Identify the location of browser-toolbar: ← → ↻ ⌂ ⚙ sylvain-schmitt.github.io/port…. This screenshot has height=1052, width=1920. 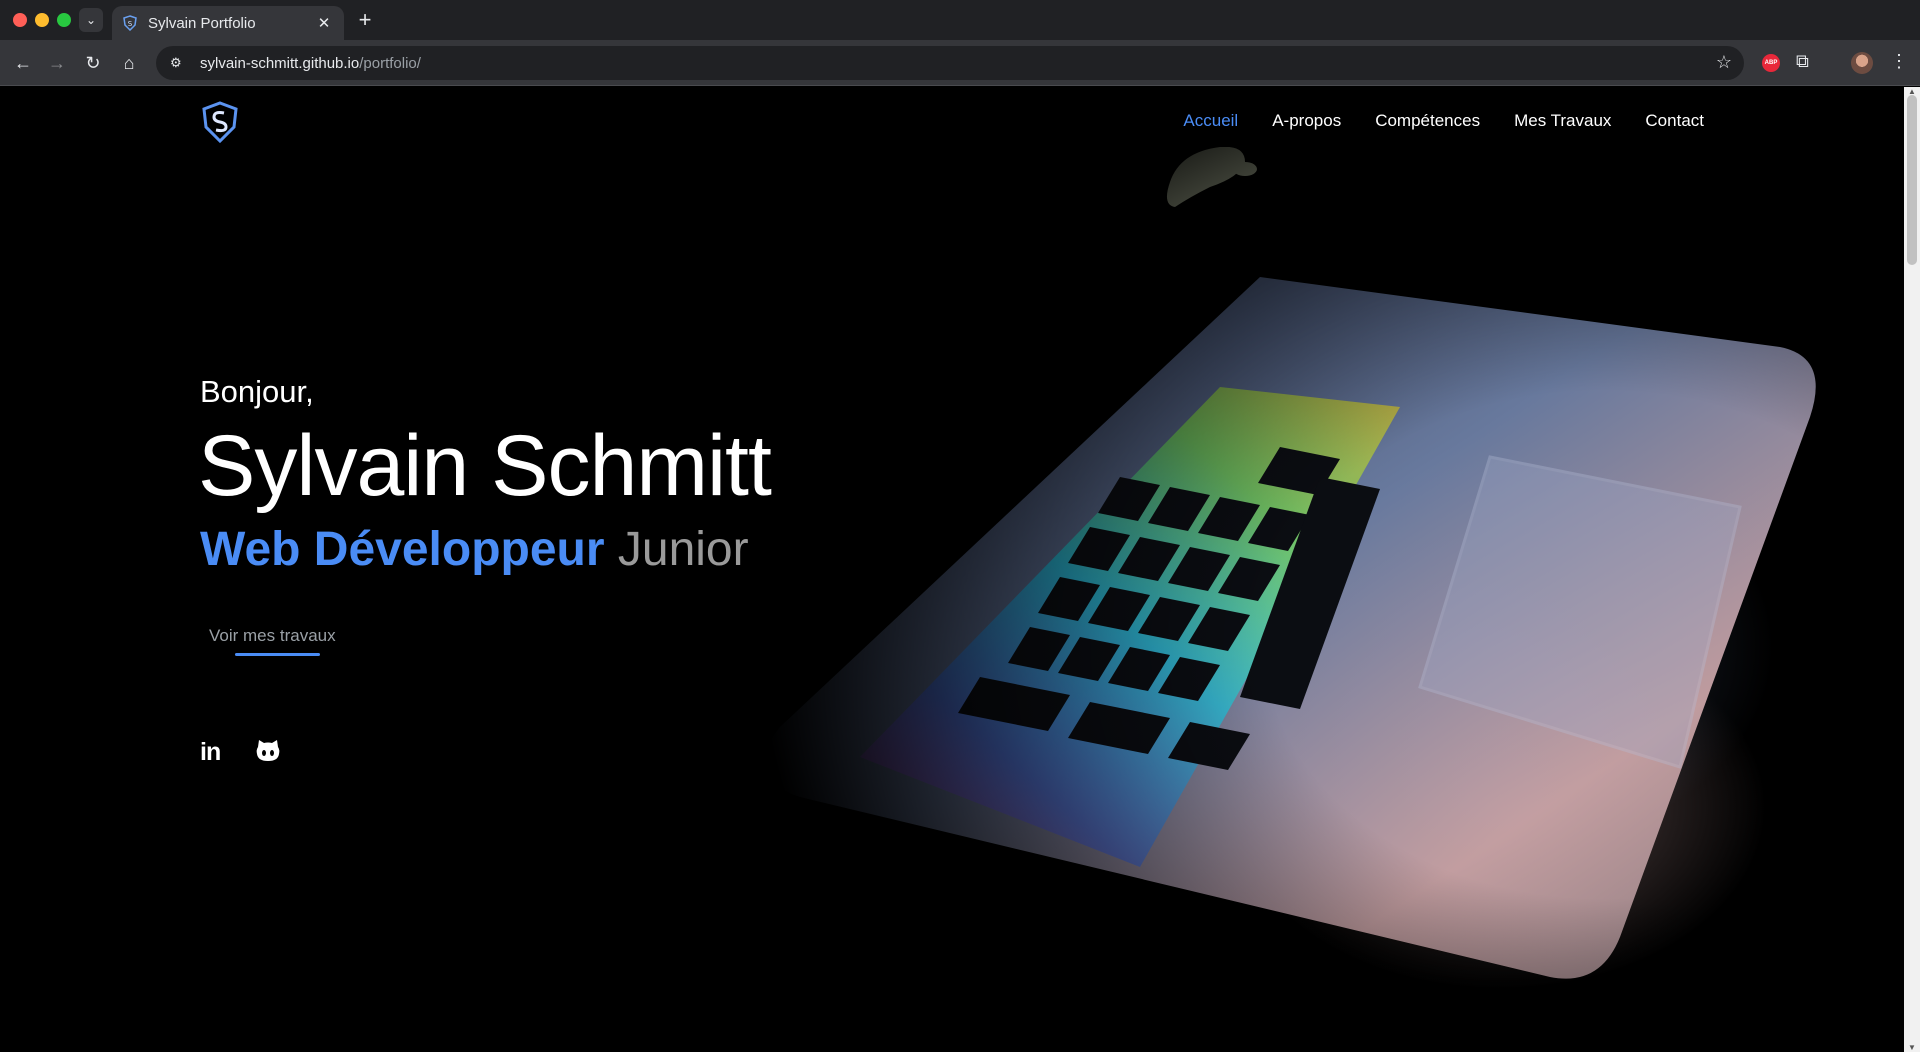
(960, 63).